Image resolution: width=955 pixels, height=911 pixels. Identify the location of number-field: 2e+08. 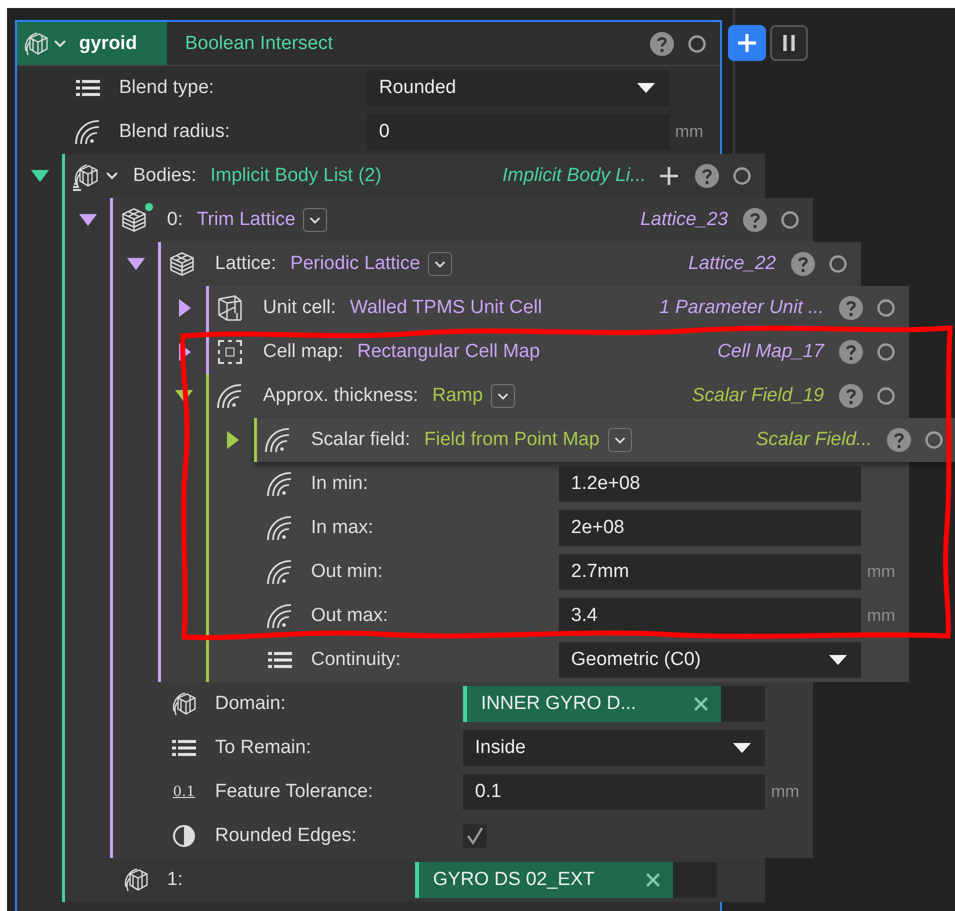
(710, 528).